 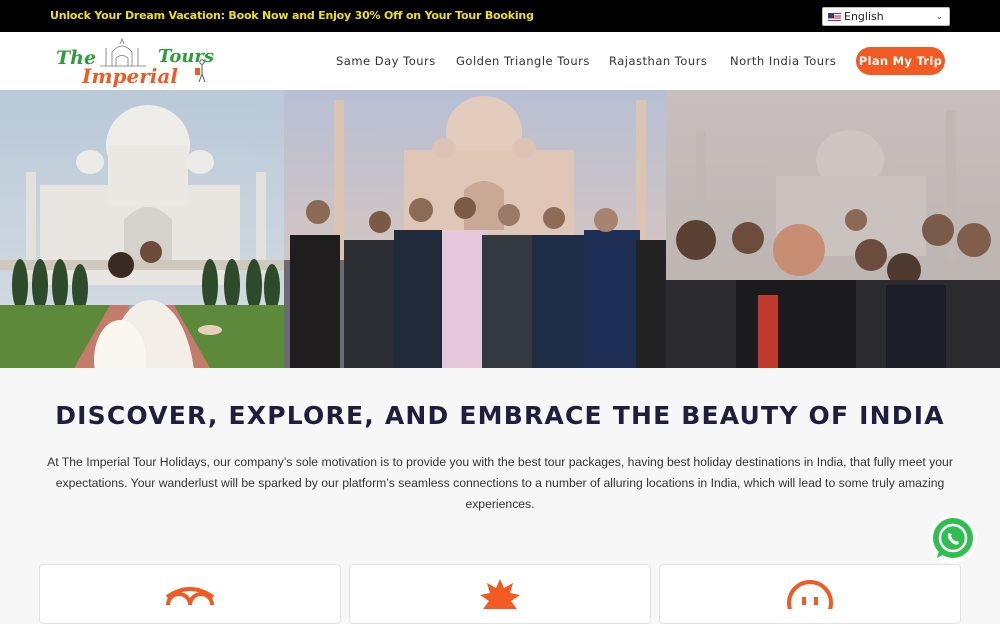 What do you see at coordinates (186, 56) in the screenshot?
I see `logo-text-tours: Tours` at bounding box center [186, 56].